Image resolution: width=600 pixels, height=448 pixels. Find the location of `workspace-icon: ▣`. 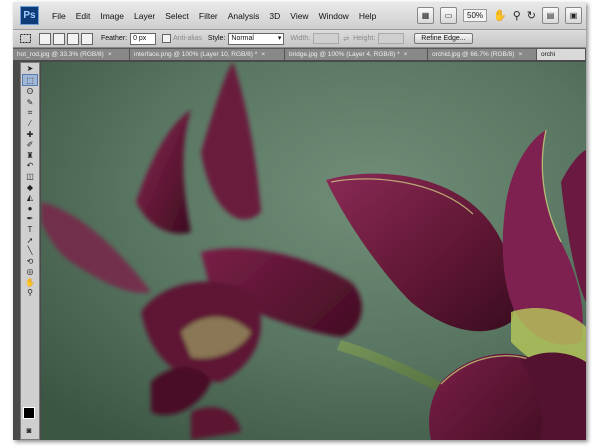

workspace-icon: ▣ is located at coordinates (573, 15).